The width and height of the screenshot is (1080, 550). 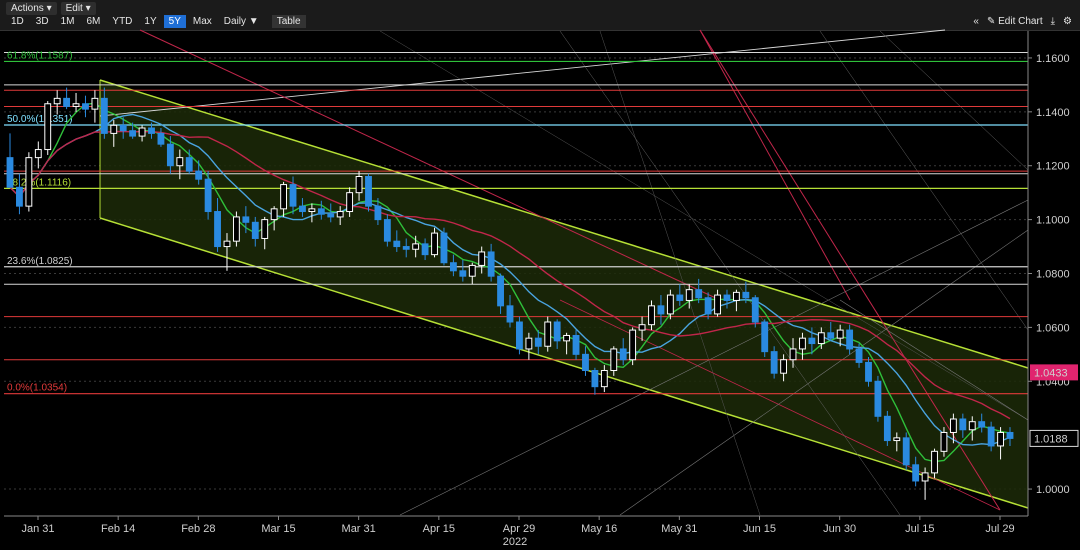 I want to click on x-tick-label: Feb 28, so click(x=198, y=529).